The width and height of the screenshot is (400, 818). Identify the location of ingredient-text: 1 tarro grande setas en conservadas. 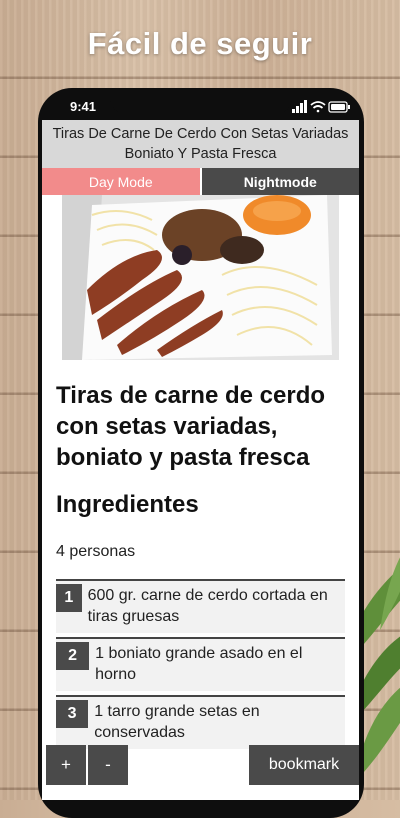
(177, 722).